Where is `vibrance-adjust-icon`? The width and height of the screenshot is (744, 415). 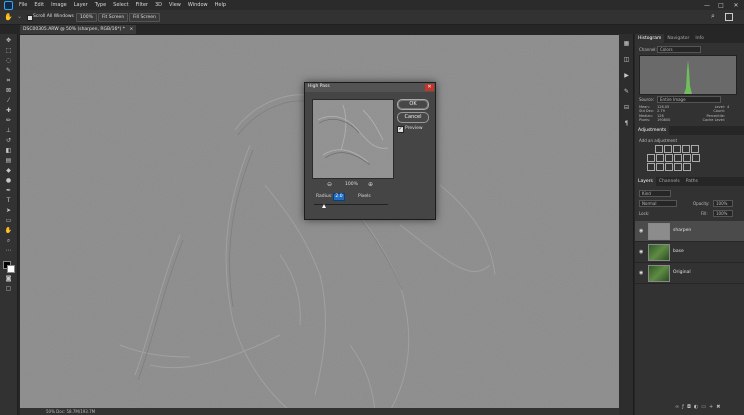 vibrance-adjust-icon is located at coordinates (695, 149).